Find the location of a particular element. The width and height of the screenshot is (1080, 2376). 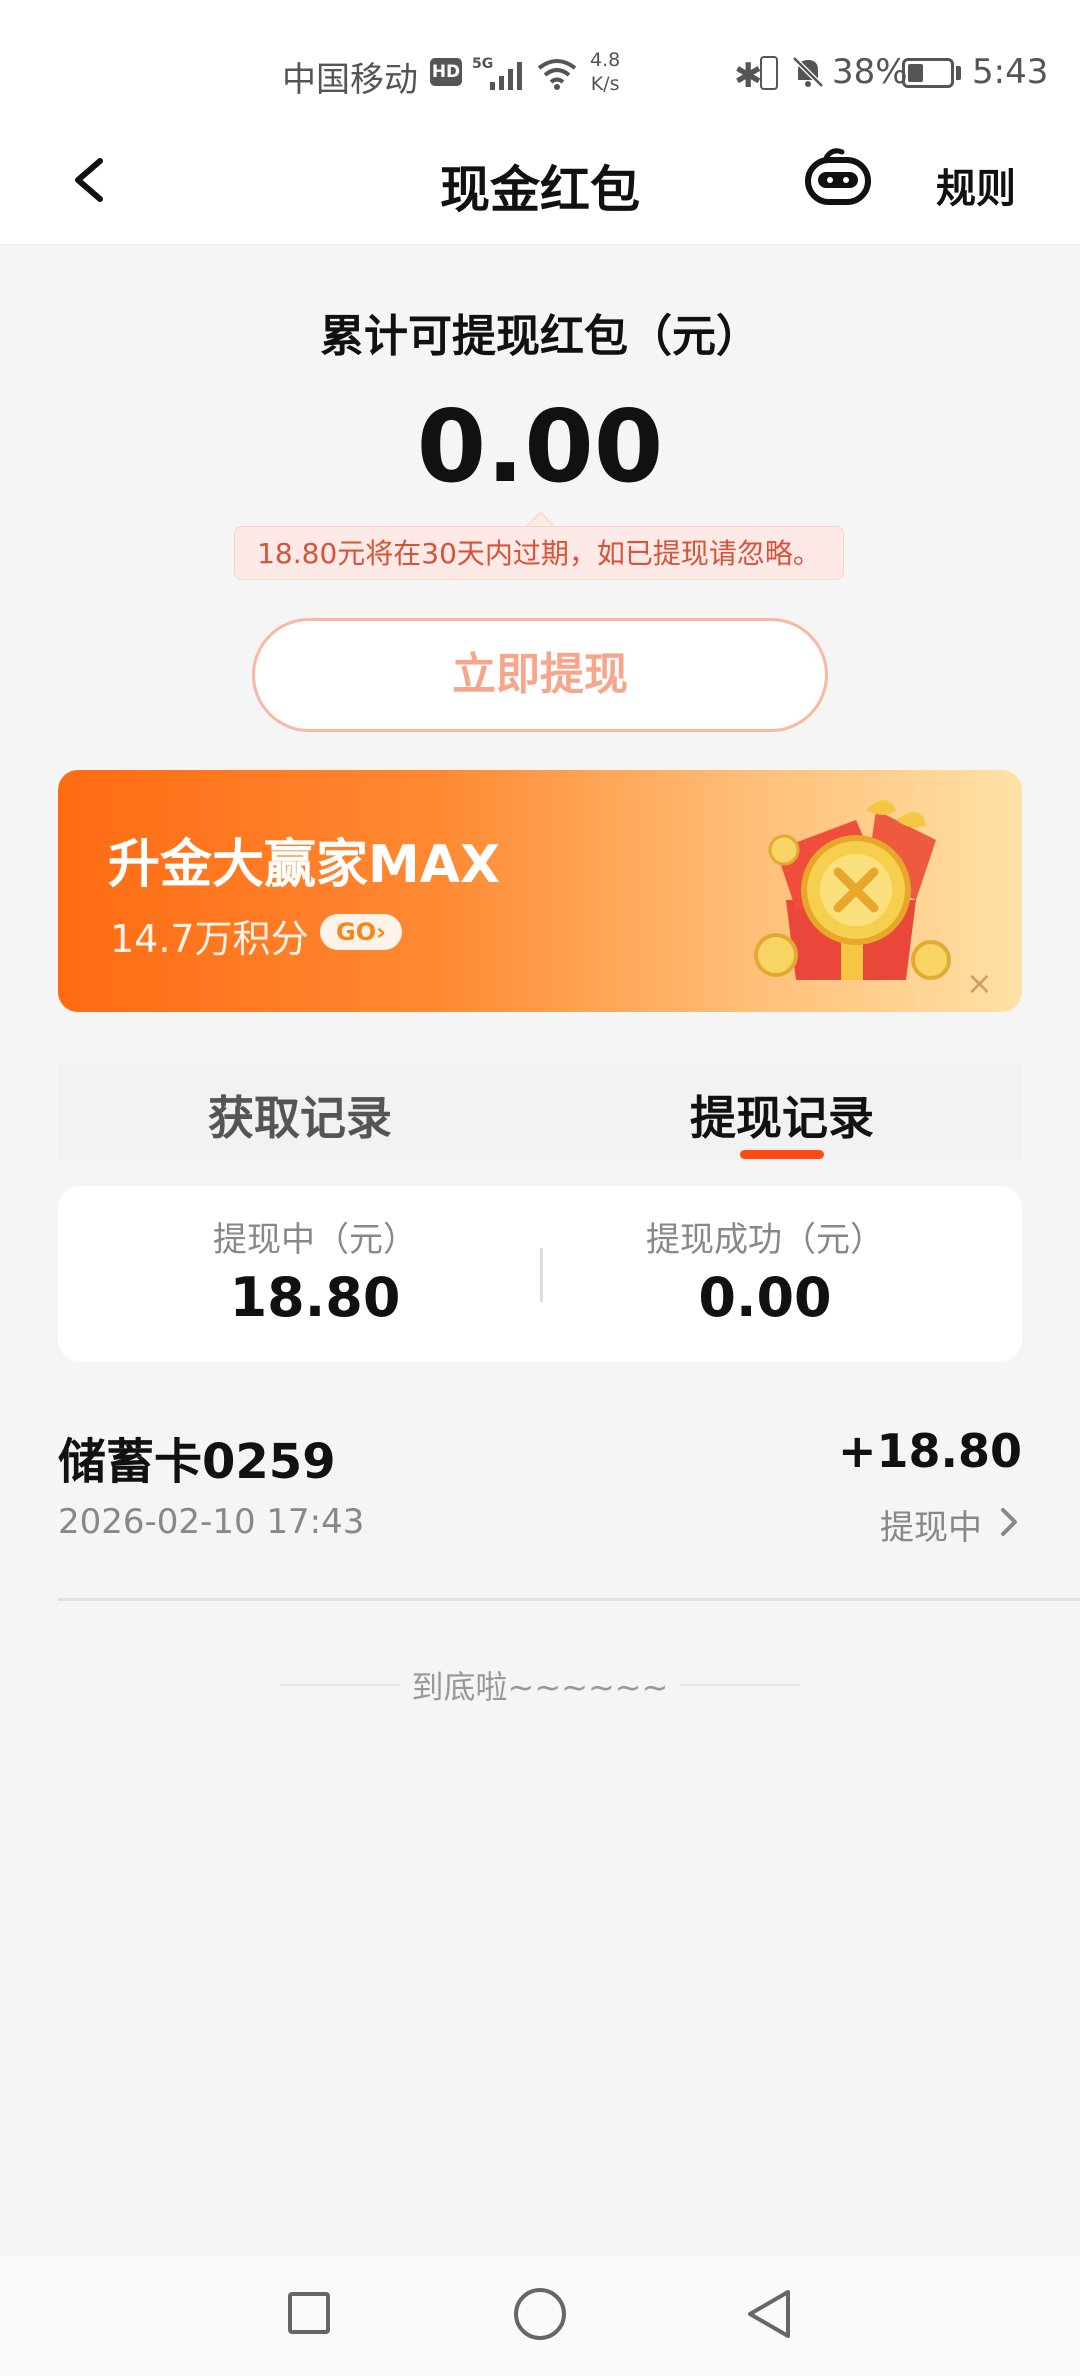

recent-apps-icon is located at coordinates (309, 2313).